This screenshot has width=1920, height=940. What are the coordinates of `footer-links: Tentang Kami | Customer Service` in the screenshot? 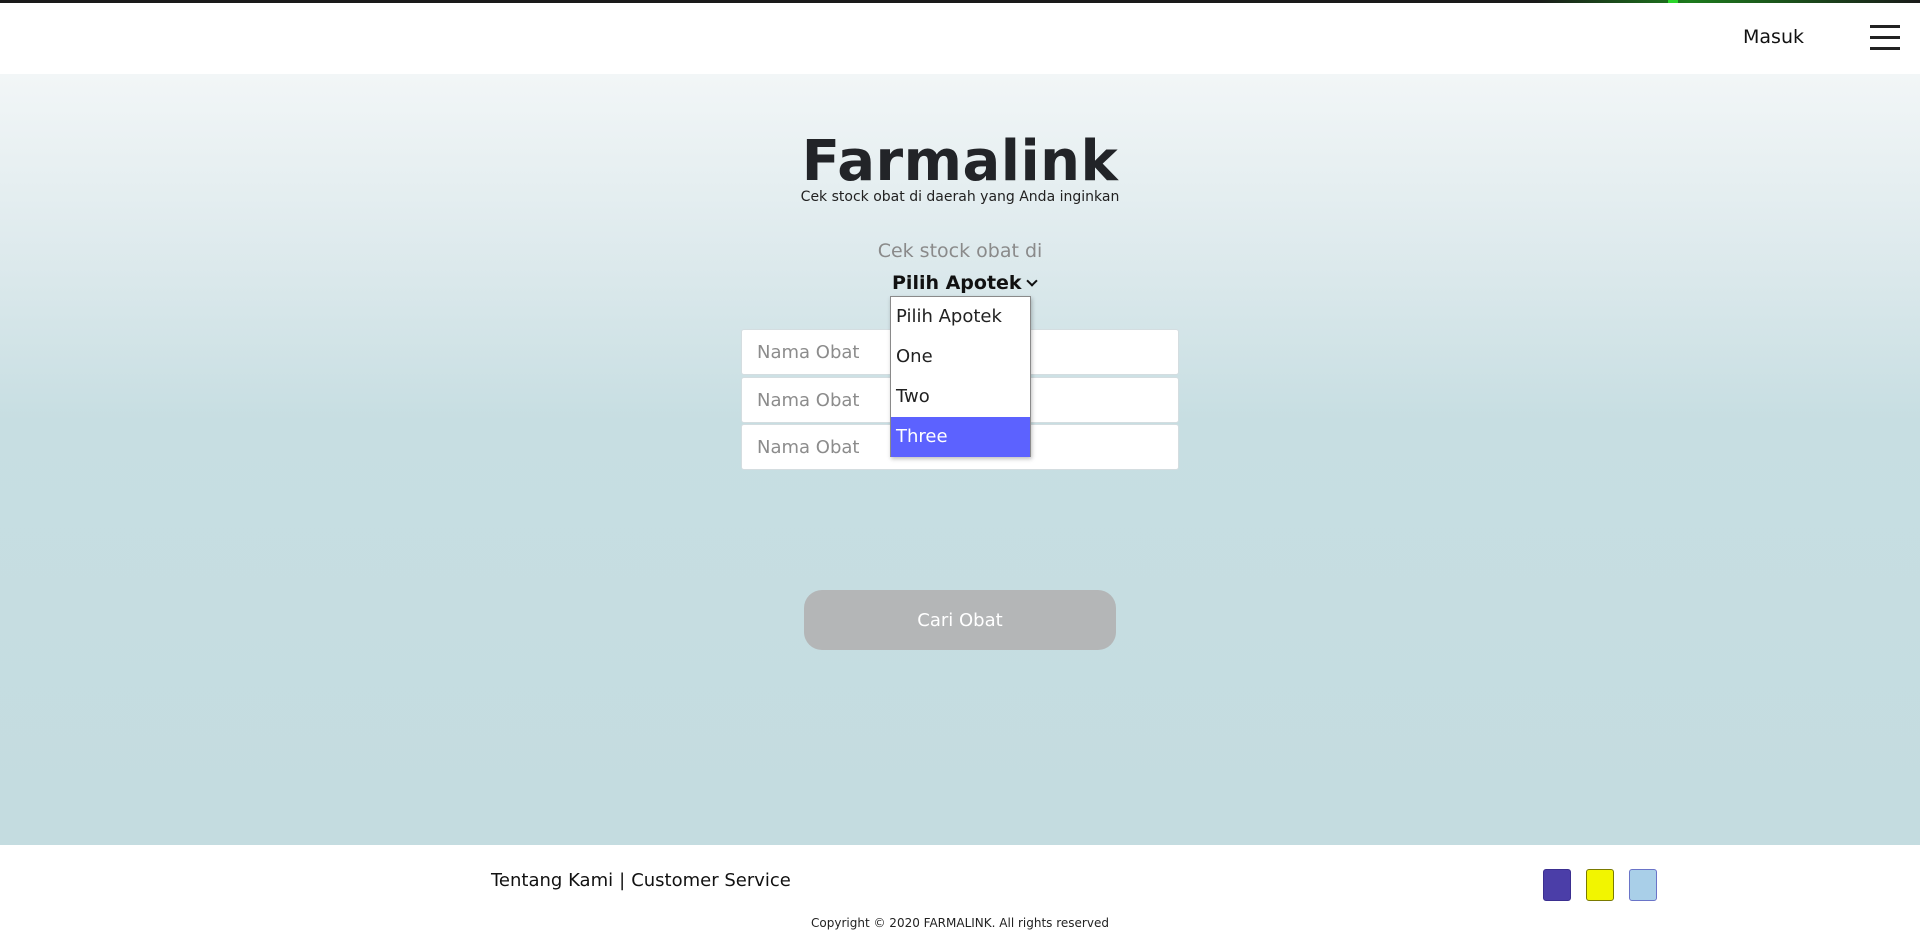 It's located at (641, 880).